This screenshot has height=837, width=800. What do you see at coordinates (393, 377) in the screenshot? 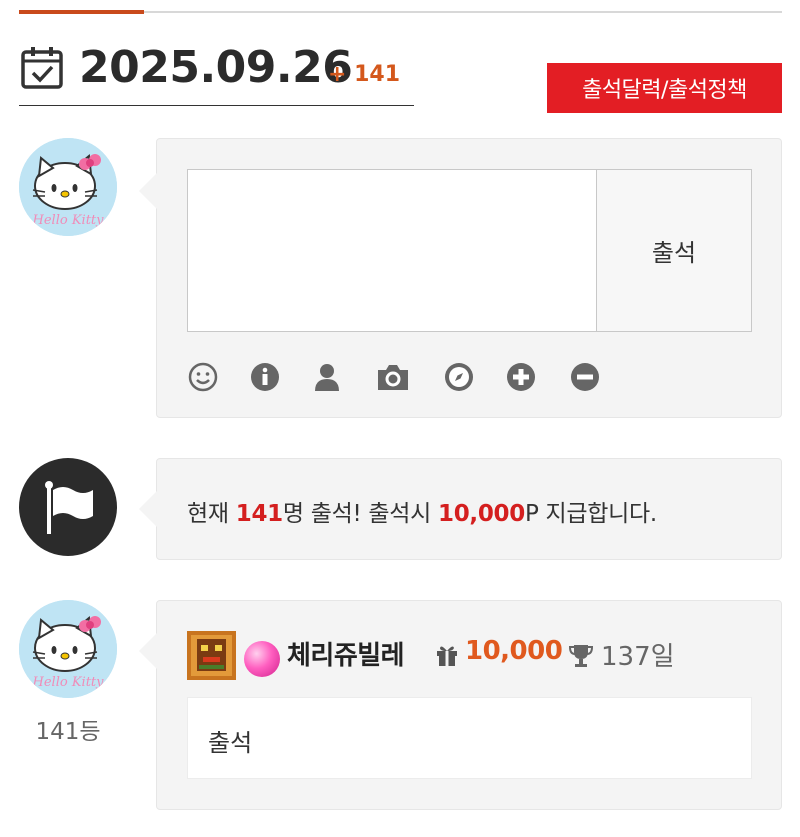
I see `camera-icon` at bounding box center [393, 377].